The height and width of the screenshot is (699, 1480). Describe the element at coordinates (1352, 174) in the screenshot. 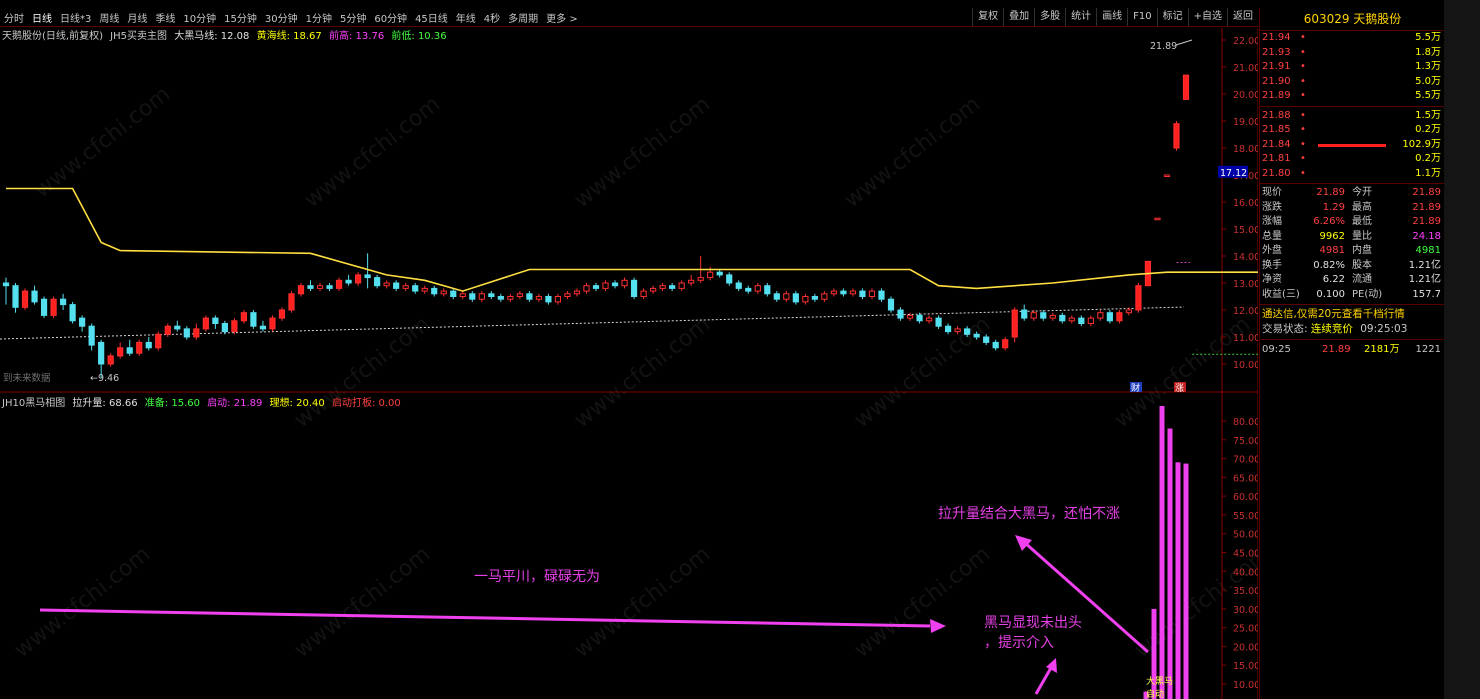

I see `bid-row: 21.80 • 1.1万` at that location.